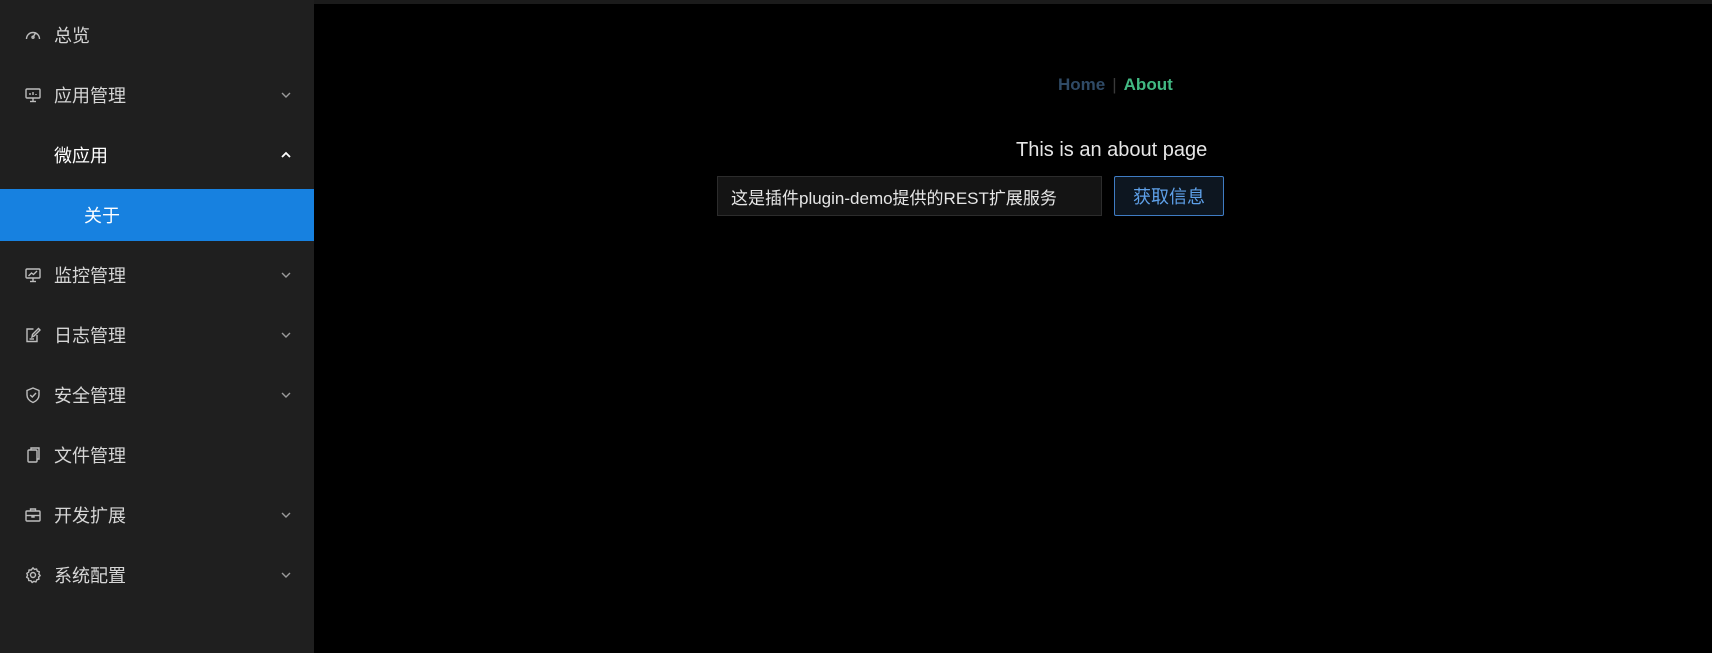  Describe the element at coordinates (90, 276) in the screenshot. I see `sidebar-item-label: 监控管理` at that location.